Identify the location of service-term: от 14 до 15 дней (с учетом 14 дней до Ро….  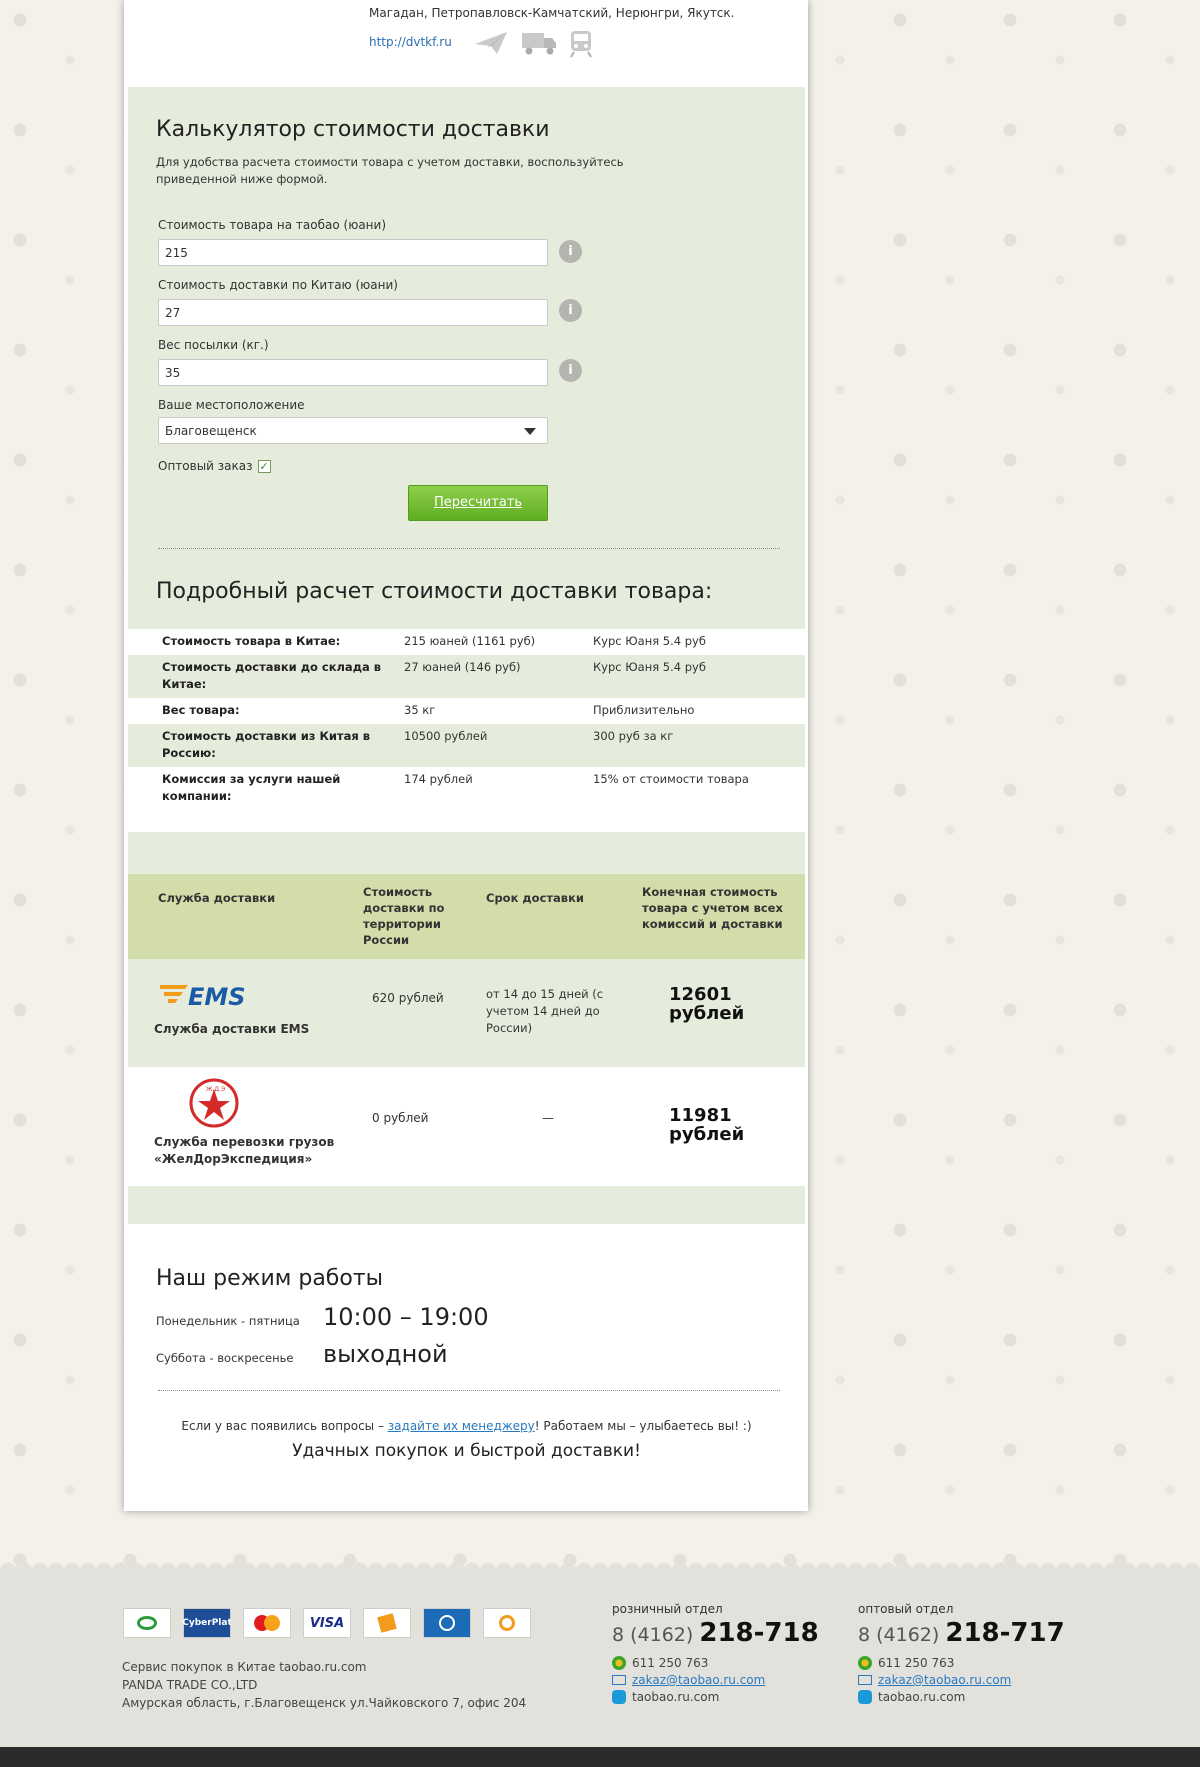
(545, 1011).